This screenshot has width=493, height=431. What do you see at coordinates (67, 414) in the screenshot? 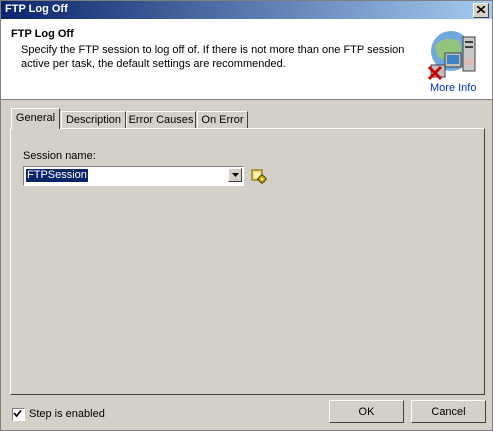
I see `step-enabled-label: Step is enabled` at bounding box center [67, 414].